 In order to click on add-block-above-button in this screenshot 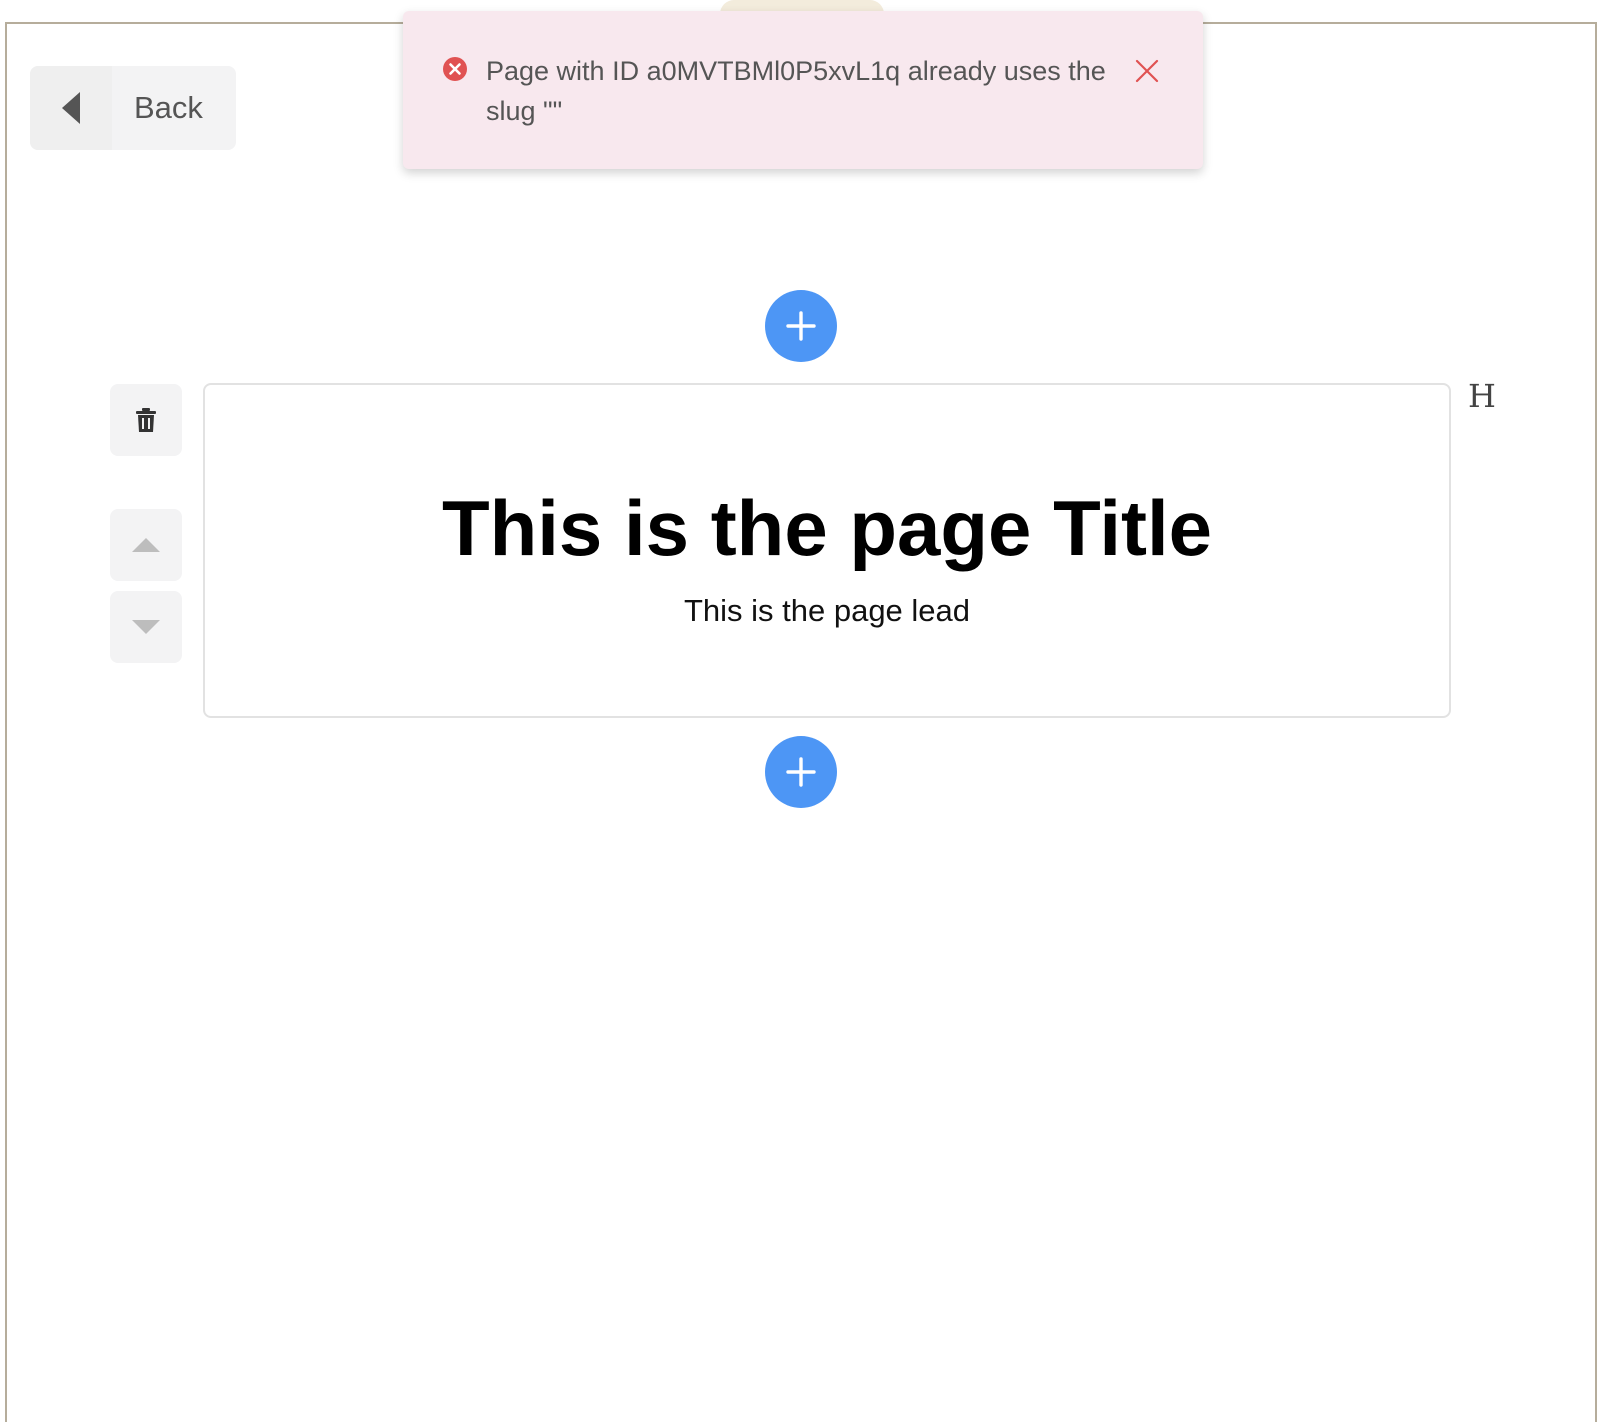, I will do `click(801, 326)`.